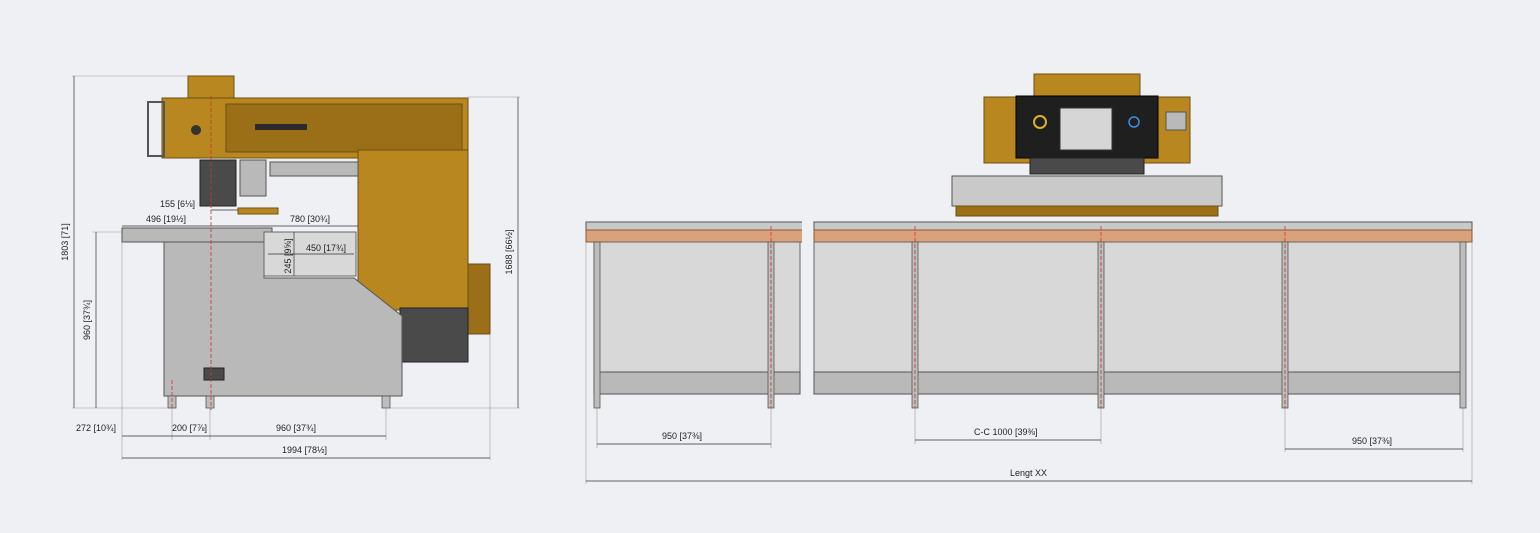 The height and width of the screenshot is (533, 1540). I want to click on weld-head, so click(218, 183).